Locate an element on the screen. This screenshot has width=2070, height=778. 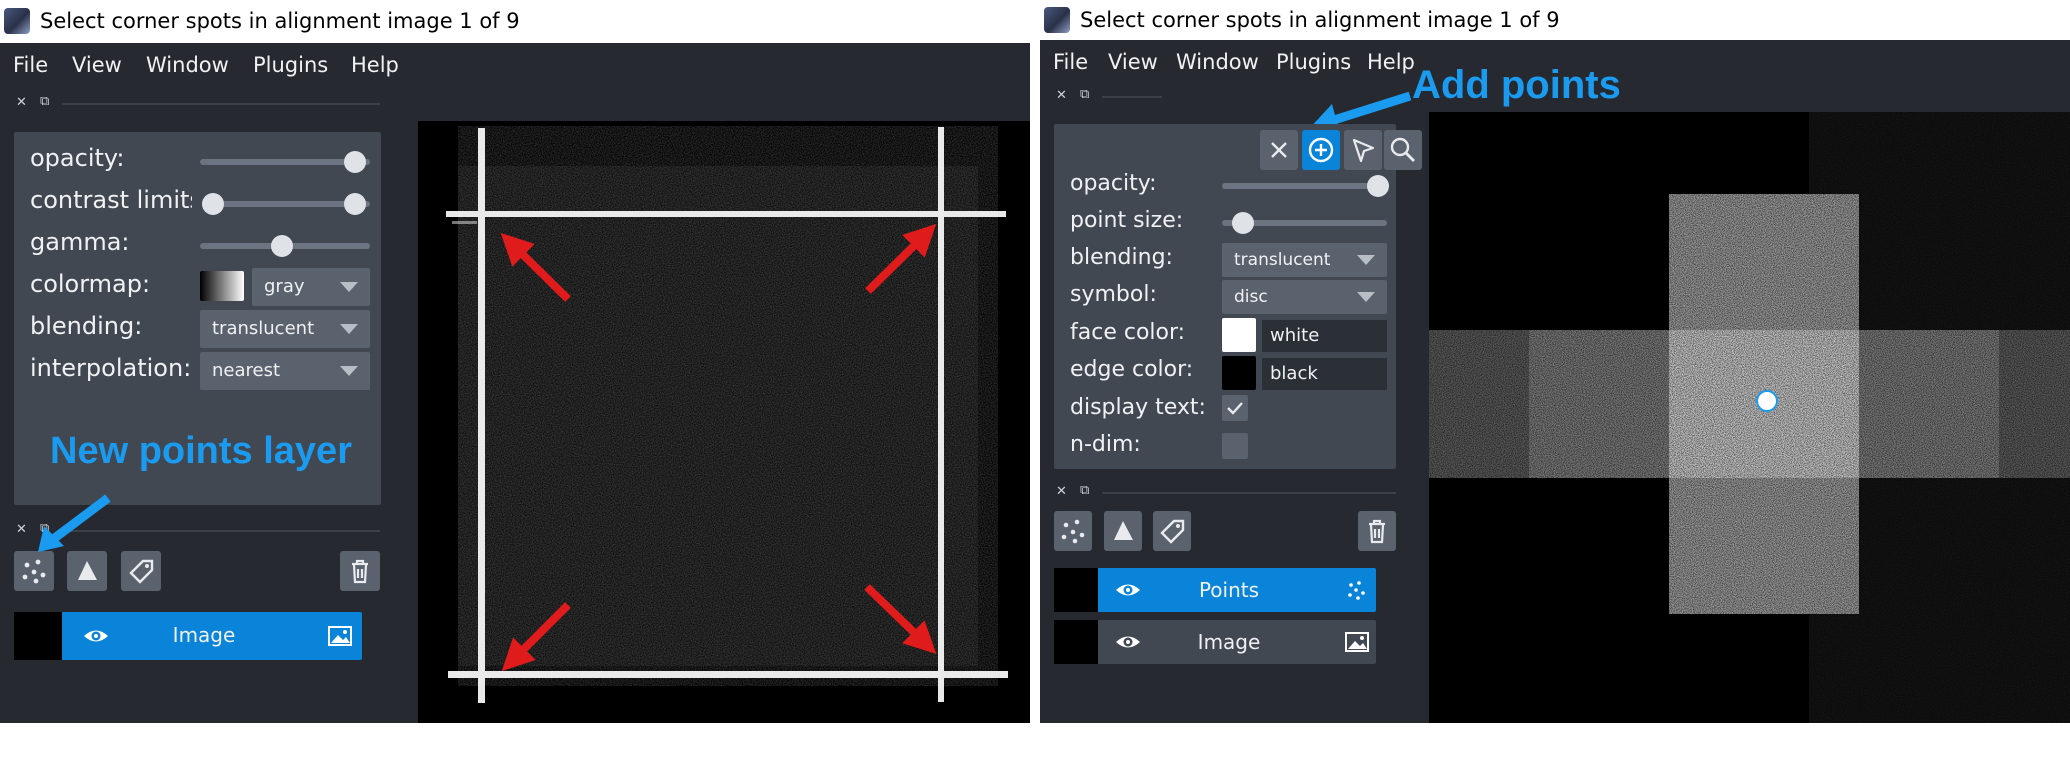
points-icon is located at coordinates (1073, 531).